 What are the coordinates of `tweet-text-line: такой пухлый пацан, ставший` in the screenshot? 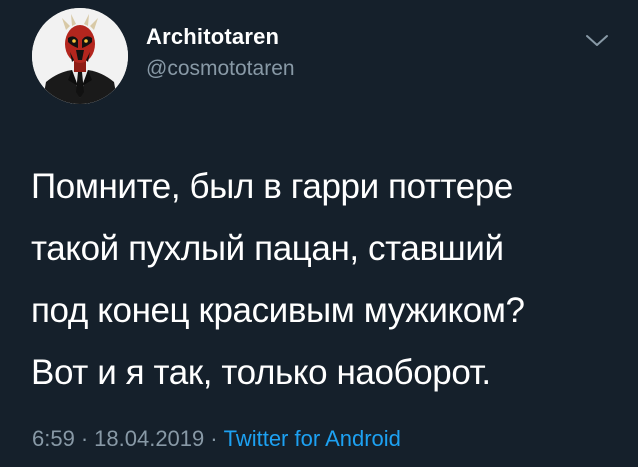 It's located at (267, 248).